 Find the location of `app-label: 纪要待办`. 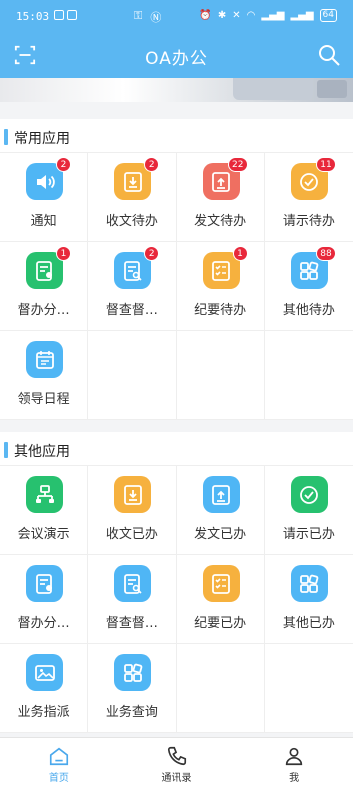

app-label: 纪要待办 is located at coordinates (220, 310).